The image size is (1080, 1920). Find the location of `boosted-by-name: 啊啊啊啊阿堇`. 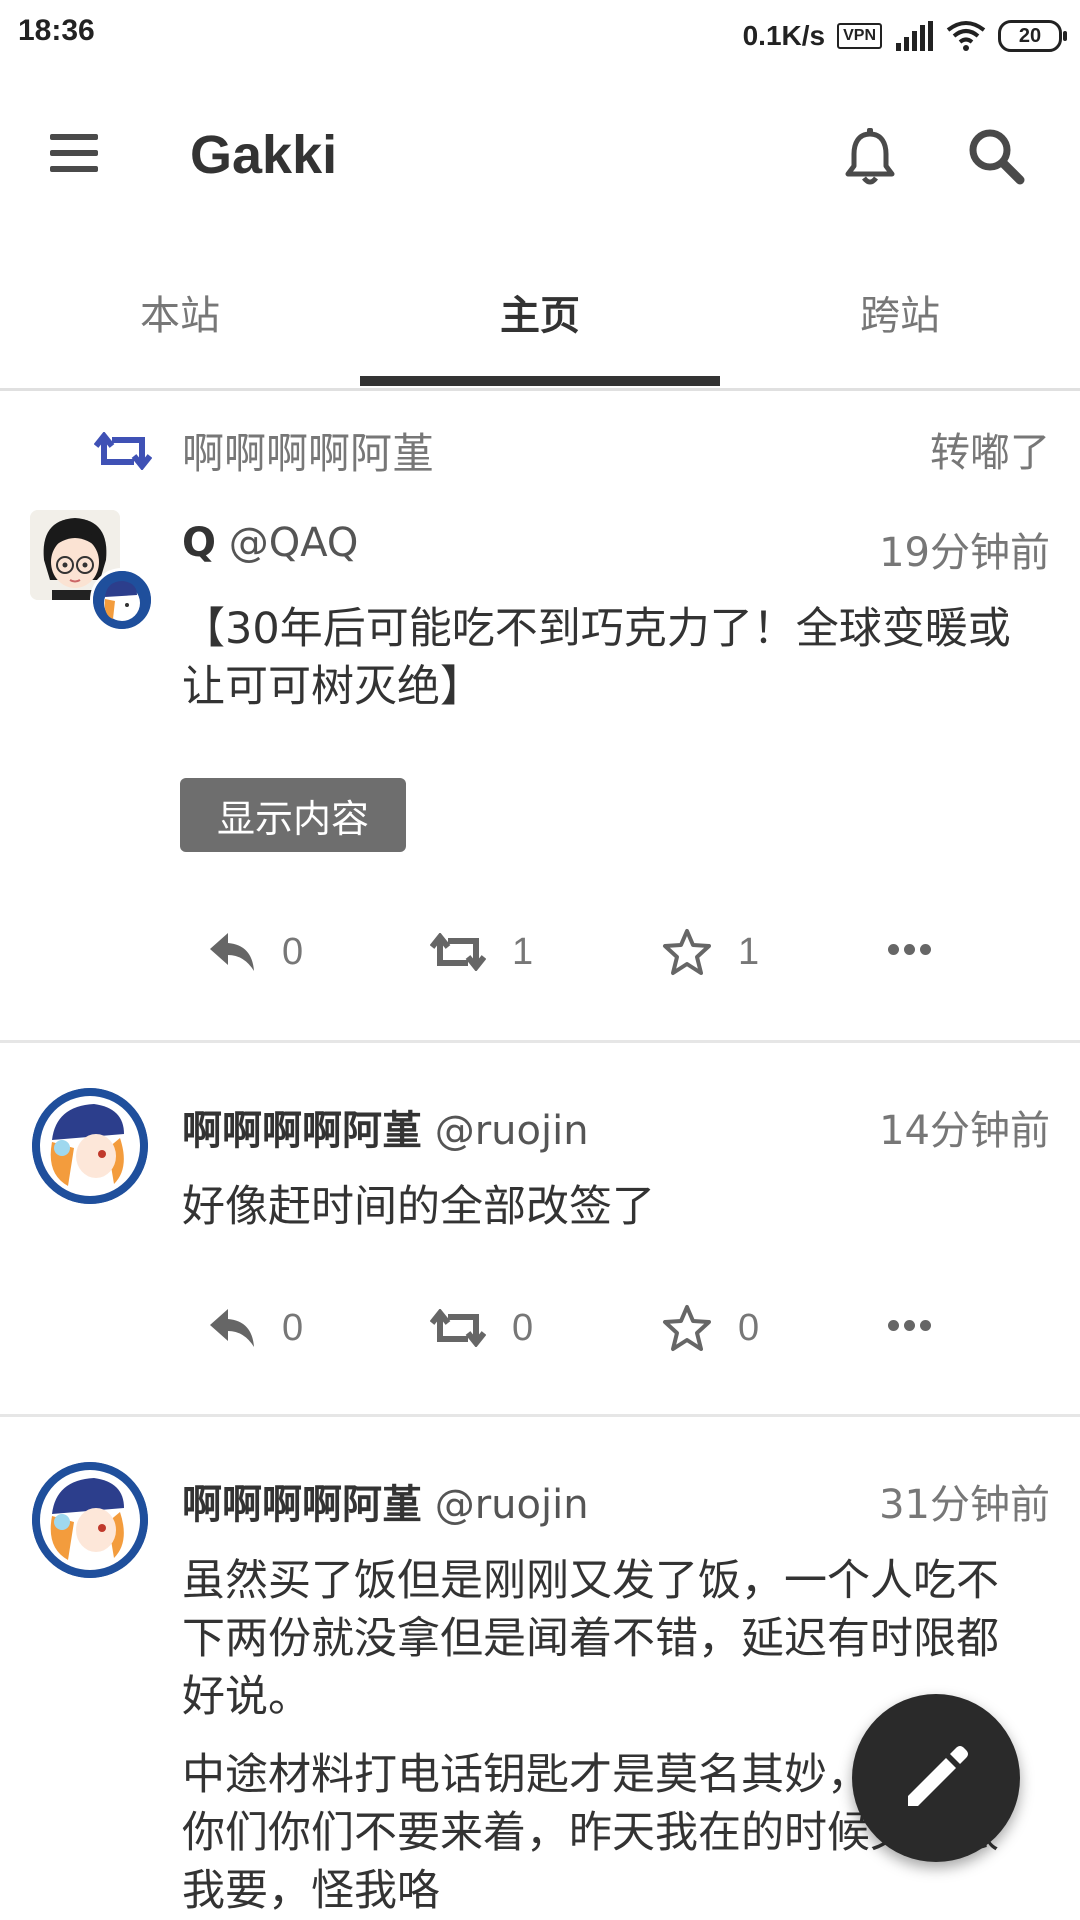

boosted-by-name: 啊啊啊啊阿堇 is located at coordinates (308, 450).